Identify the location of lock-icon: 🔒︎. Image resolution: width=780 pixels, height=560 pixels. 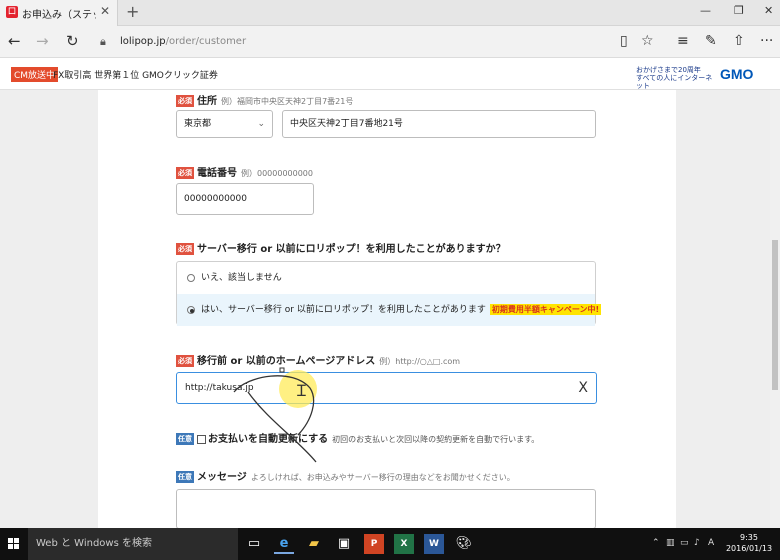
(103, 41).